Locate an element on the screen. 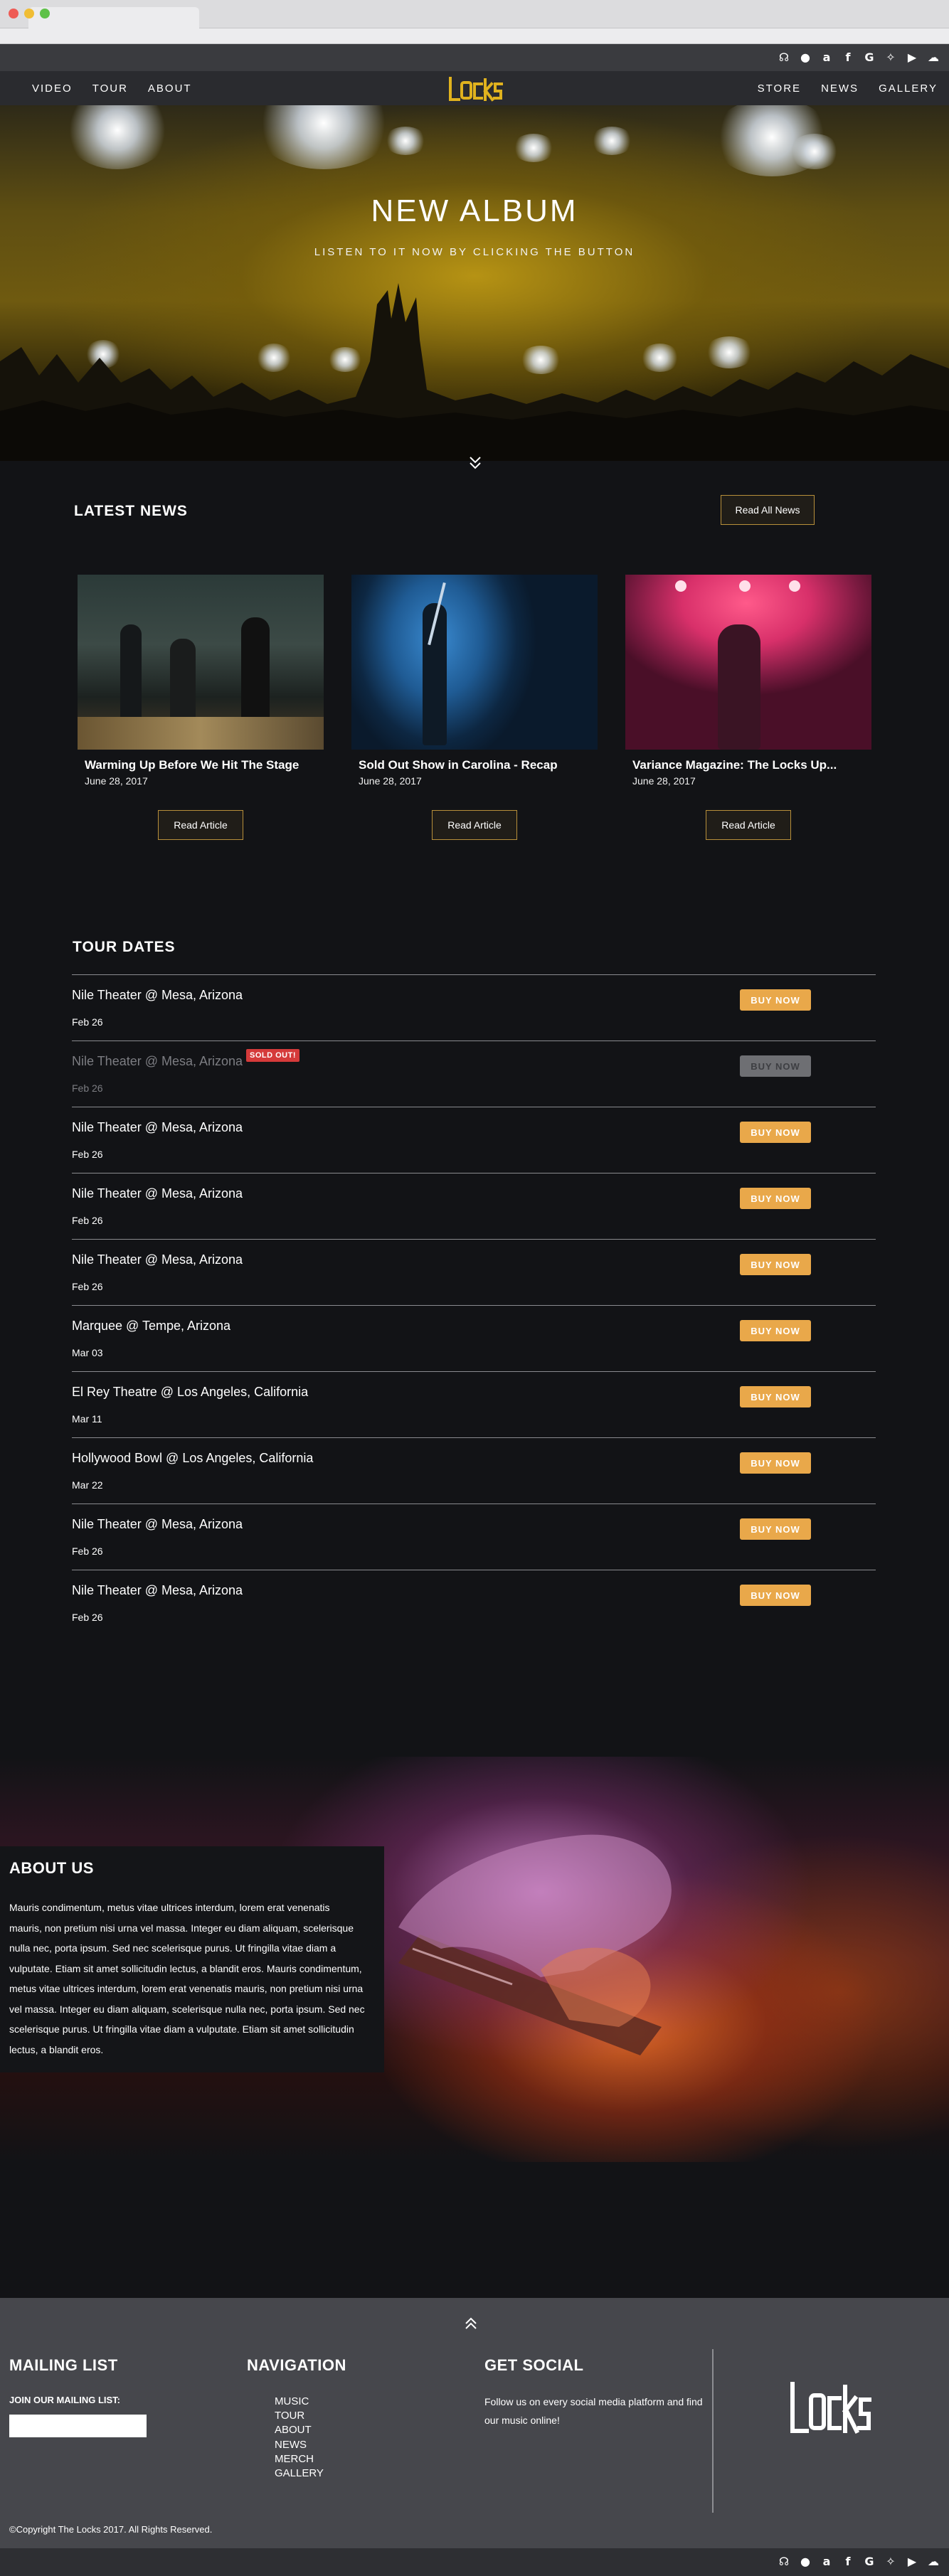 The image size is (949, 2576). mailing-list-title: MAILING LIST is located at coordinates (63, 2365).